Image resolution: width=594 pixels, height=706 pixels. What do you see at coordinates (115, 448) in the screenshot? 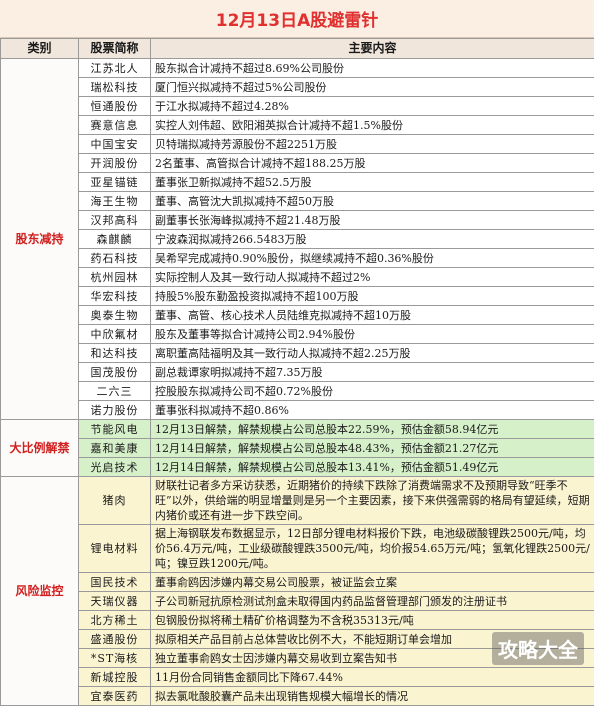
I see `stock-name: 嘉和美康` at bounding box center [115, 448].